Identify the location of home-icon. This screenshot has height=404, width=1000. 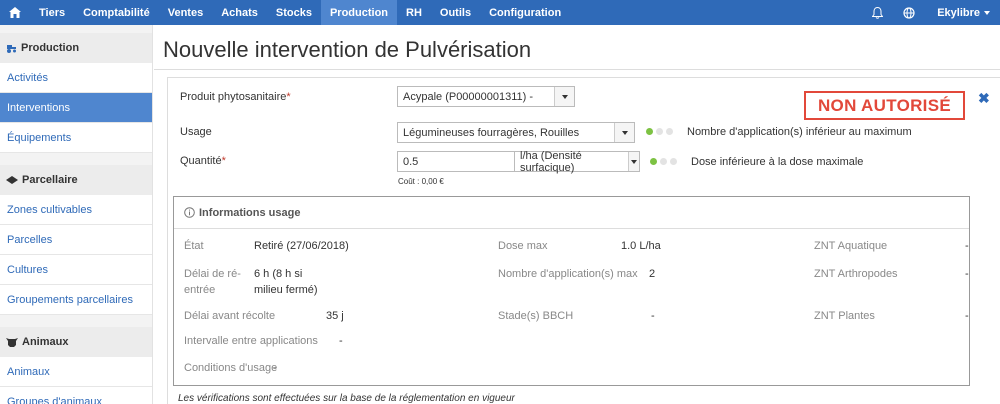
(15, 12).